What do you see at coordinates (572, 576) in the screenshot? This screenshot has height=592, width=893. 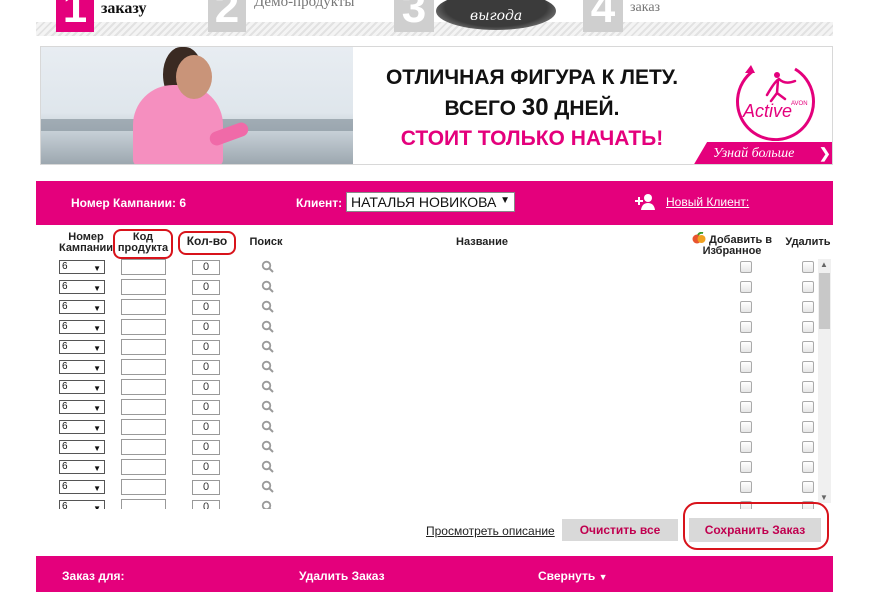 I see `collapse-toggle: Свернуть ▼` at bounding box center [572, 576].